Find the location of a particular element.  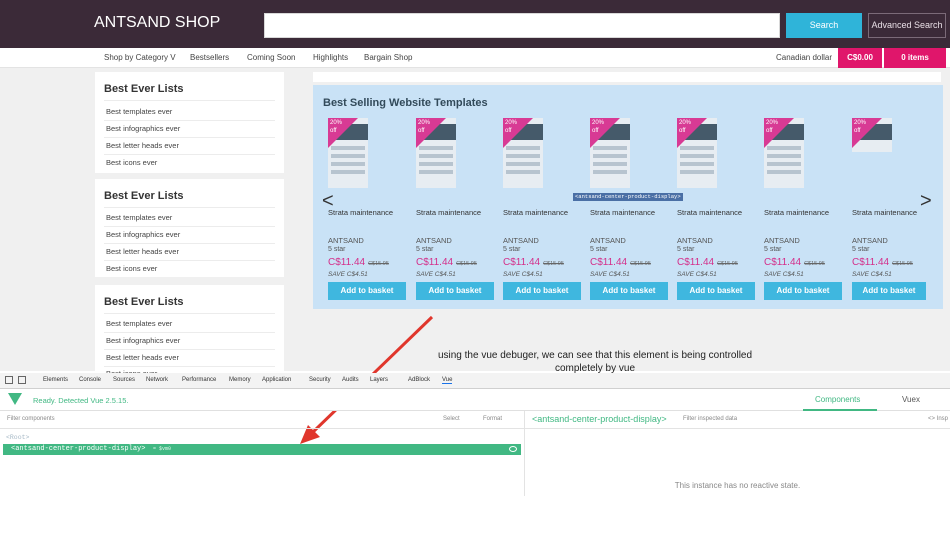

eye-icon is located at coordinates (513, 449).